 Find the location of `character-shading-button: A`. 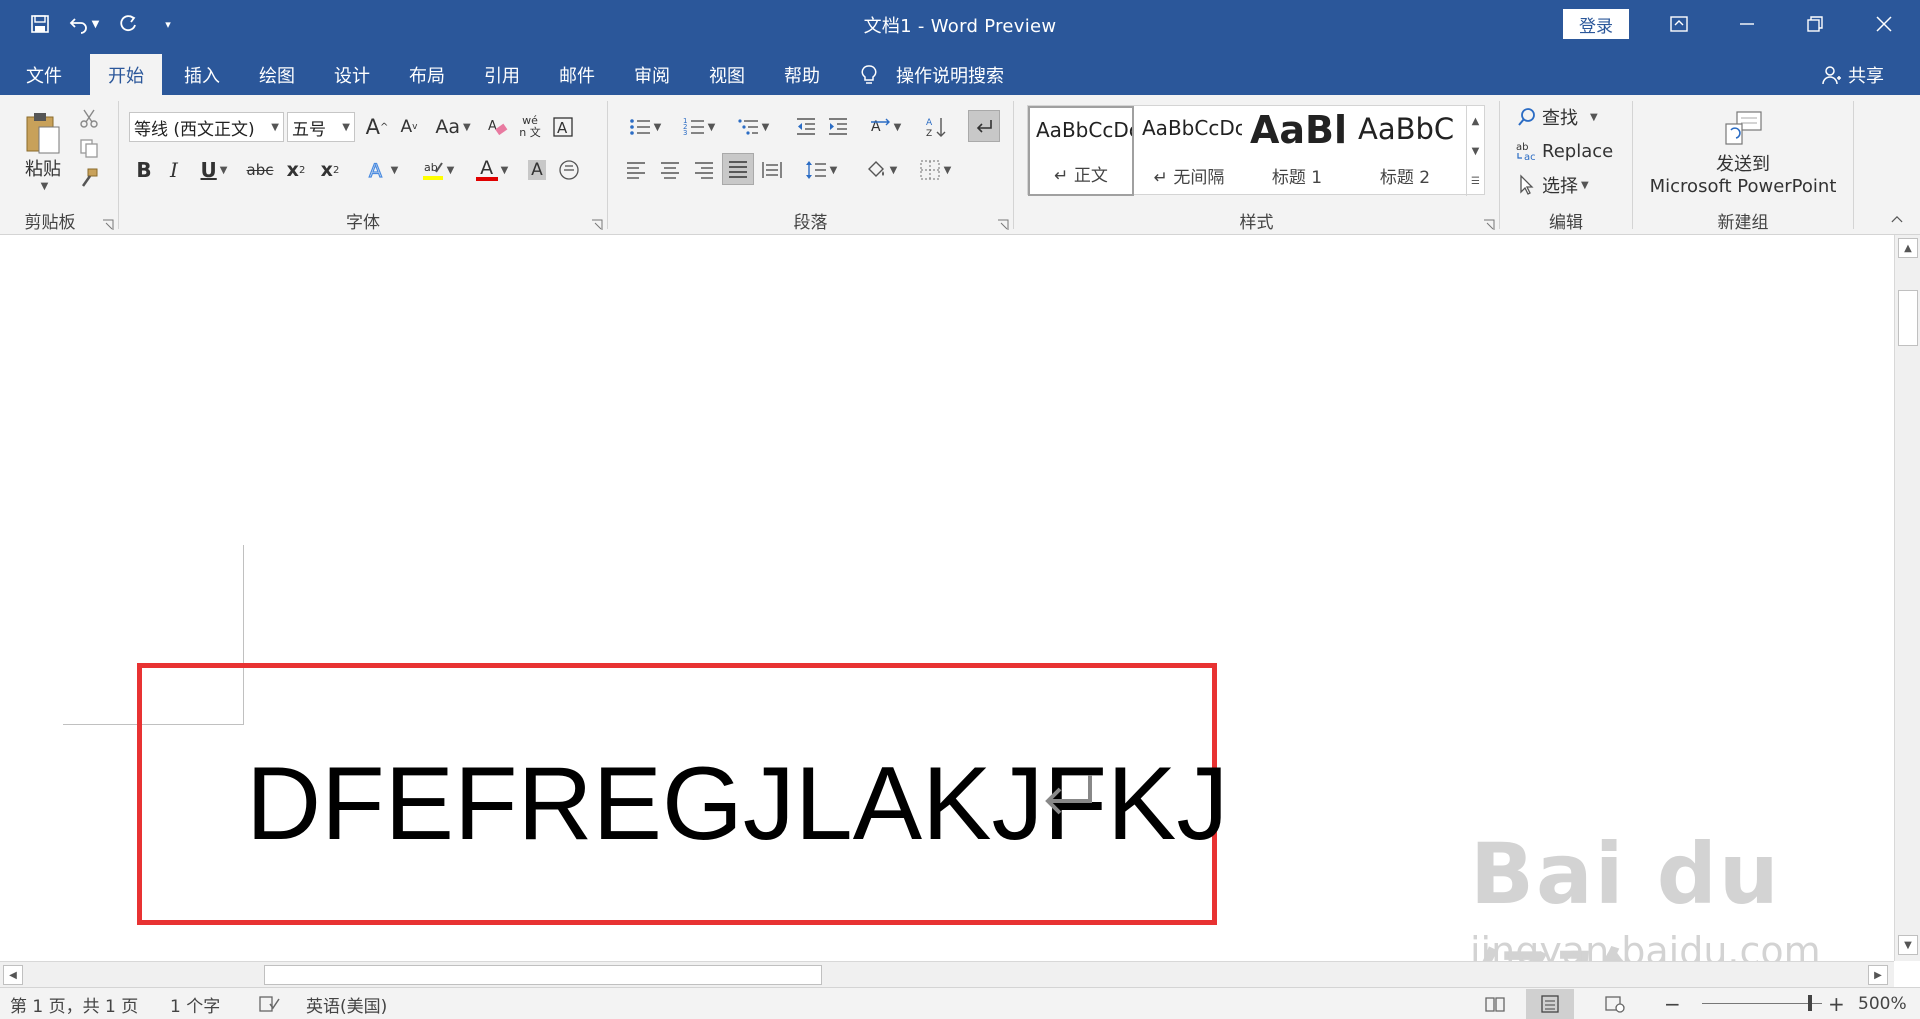

character-shading-button: A is located at coordinates (537, 170).